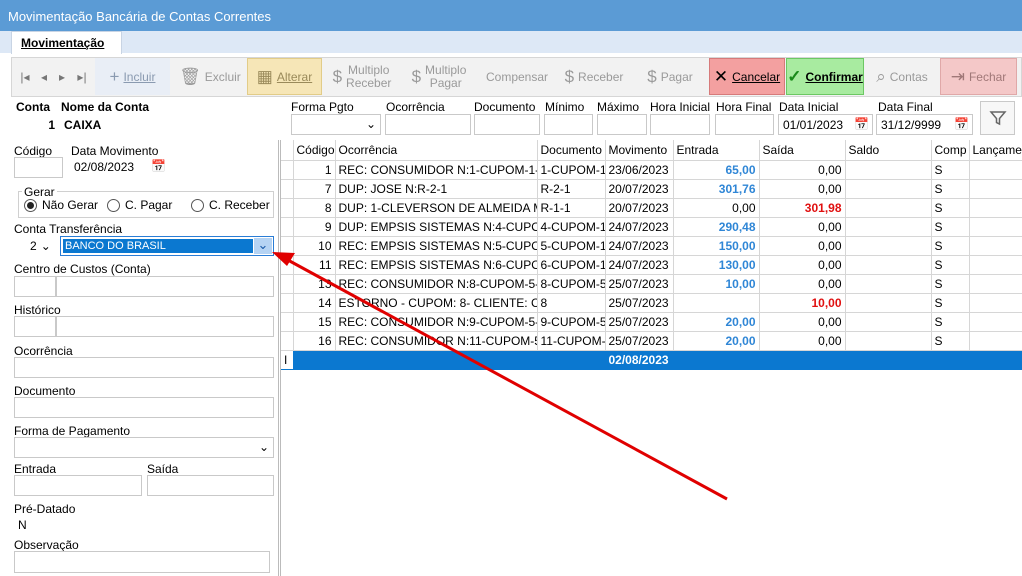 Image resolution: width=1022 pixels, height=576 pixels. I want to click on data-inicial-input: 01/01/2023 📅, so click(825, 124).